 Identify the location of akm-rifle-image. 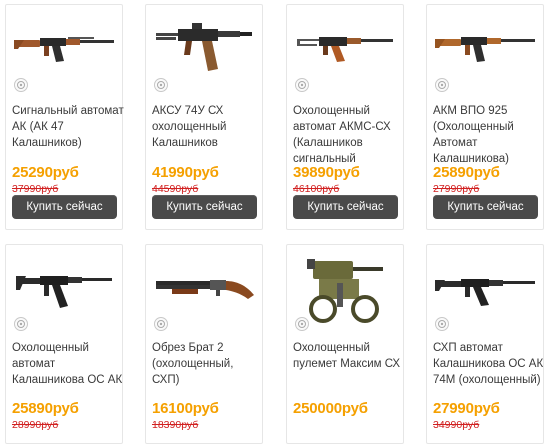
(485, 47).